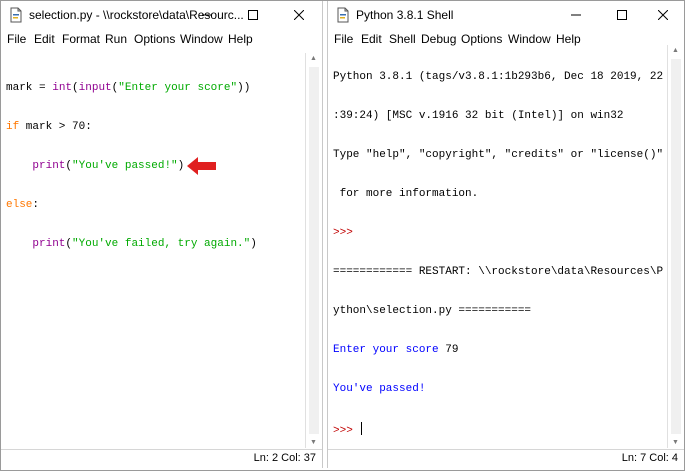 The height and width of the screenshot is (471, 685). I want to click on cursor-position: Ln: 2 Col: 37, so click(284, 458).